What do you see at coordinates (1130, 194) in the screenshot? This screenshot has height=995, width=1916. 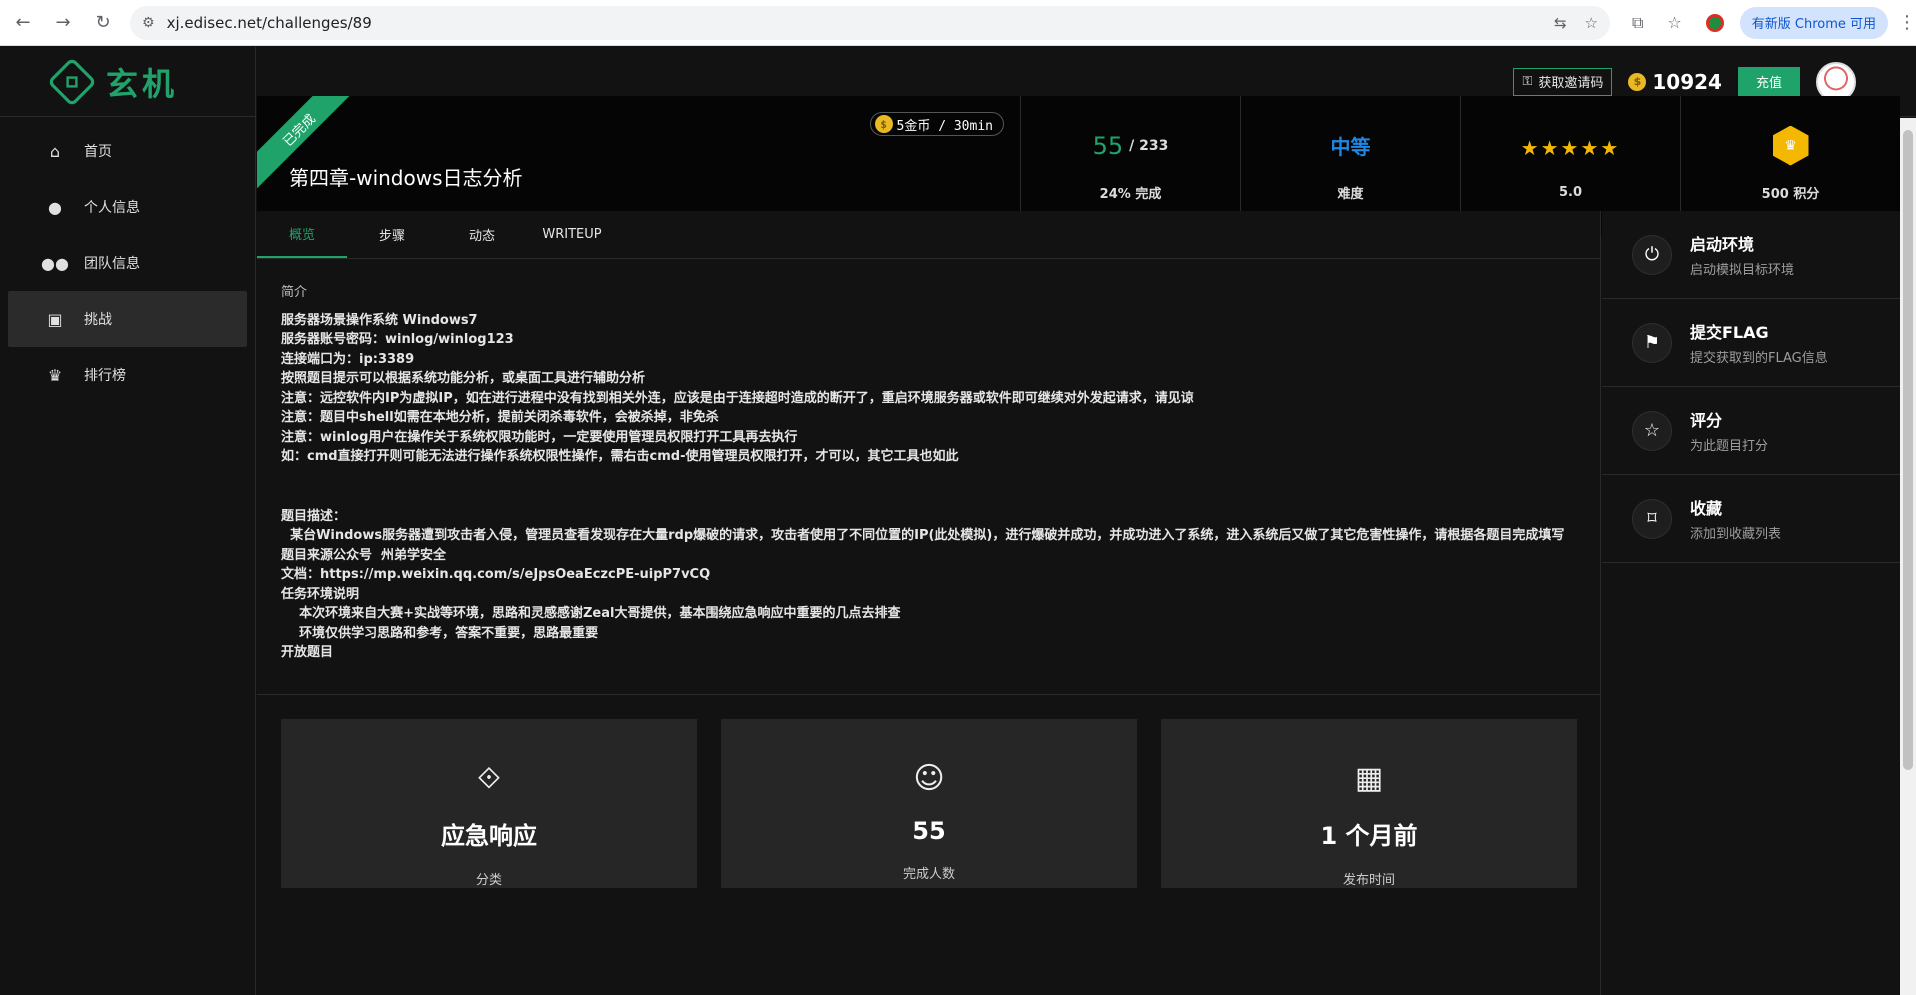 I see `progress-label: 24% 完成` at bounding box center [1130, 194].